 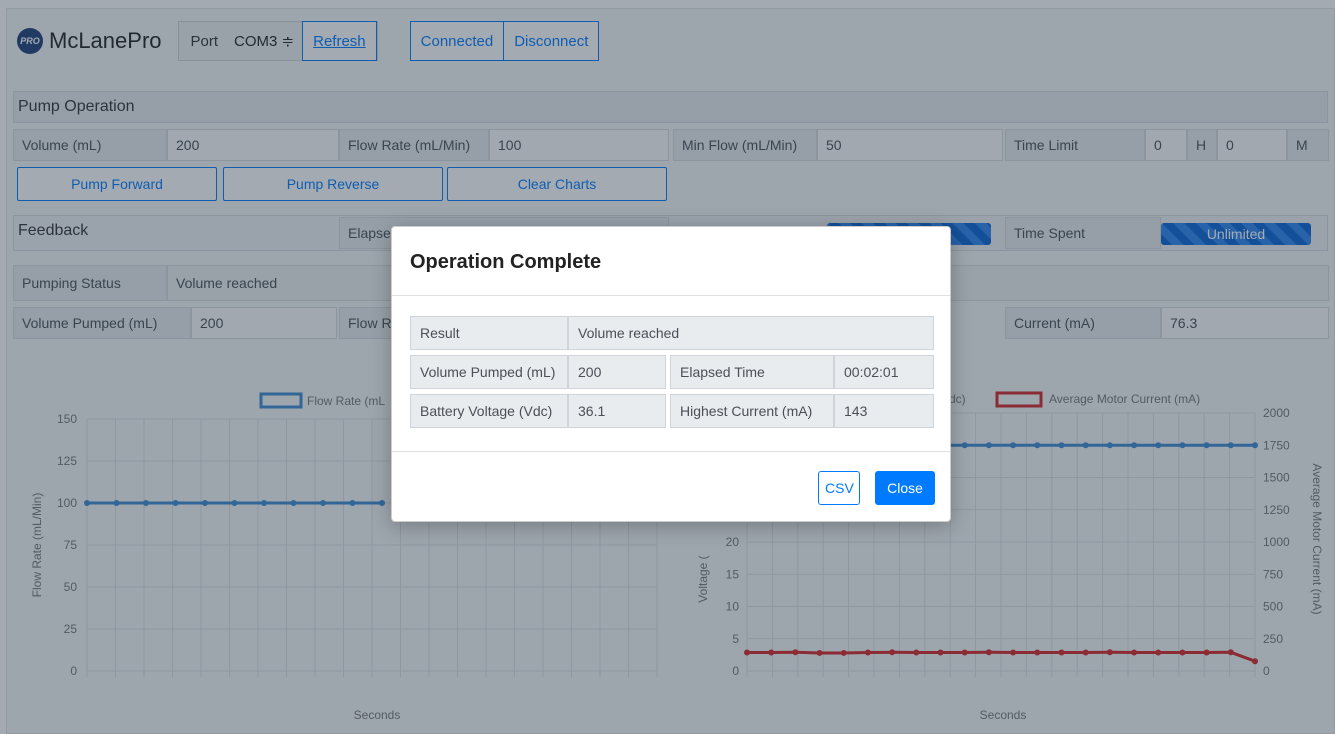 What do you see at coordinates (489, 411) in the screenshot?
I see `battery-voltage-label: Battery Voltage (Vdc)` at bounding box center [489, 411].